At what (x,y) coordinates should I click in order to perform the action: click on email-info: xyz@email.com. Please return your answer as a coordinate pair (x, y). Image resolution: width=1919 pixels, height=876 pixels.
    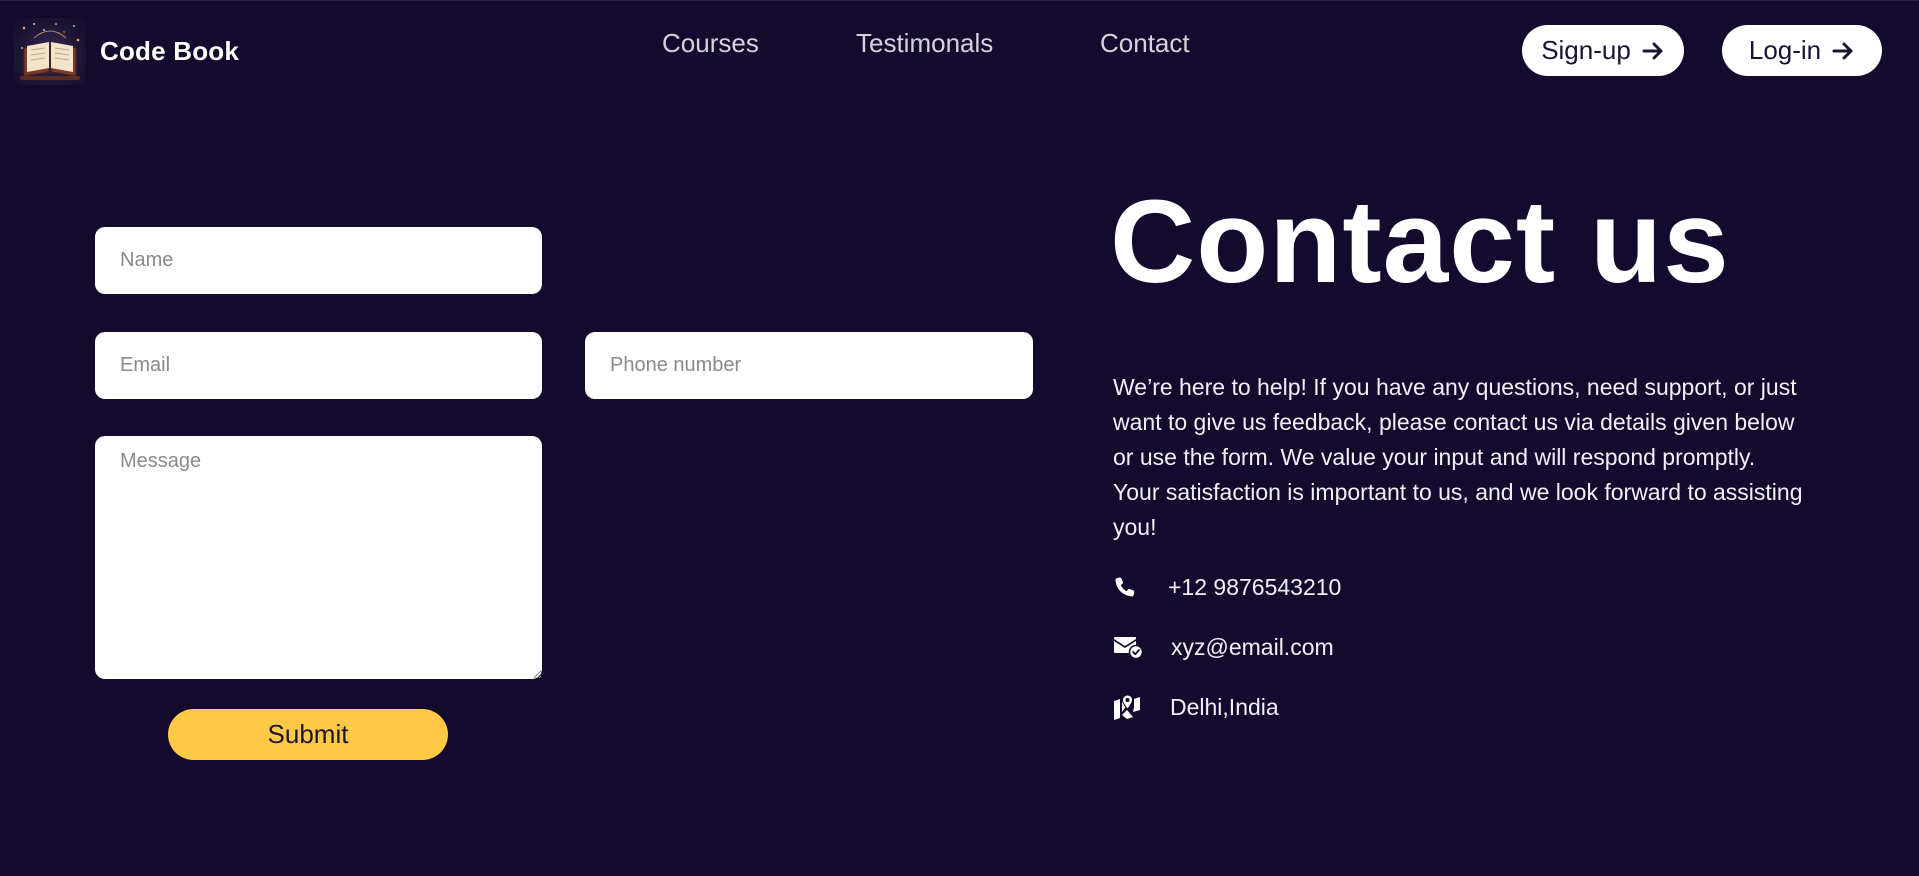
    Looking at the image, I should click on (1223, 647).